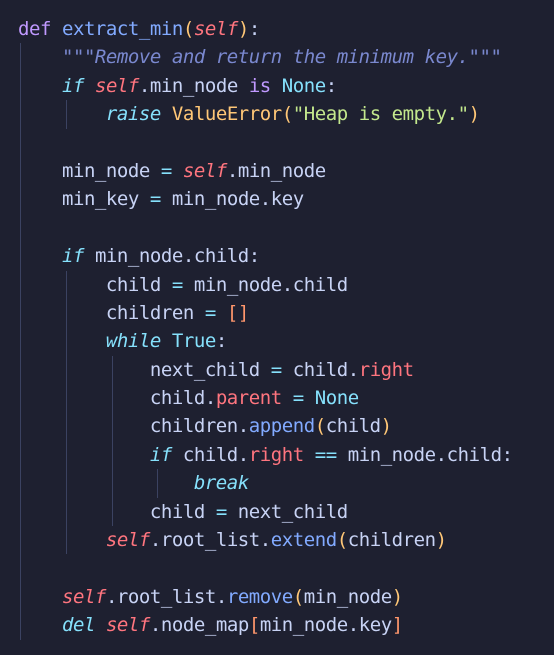 This screenshot has width=554, height=655. I want to click on code-line: child.parent = None, so click(265, 398).